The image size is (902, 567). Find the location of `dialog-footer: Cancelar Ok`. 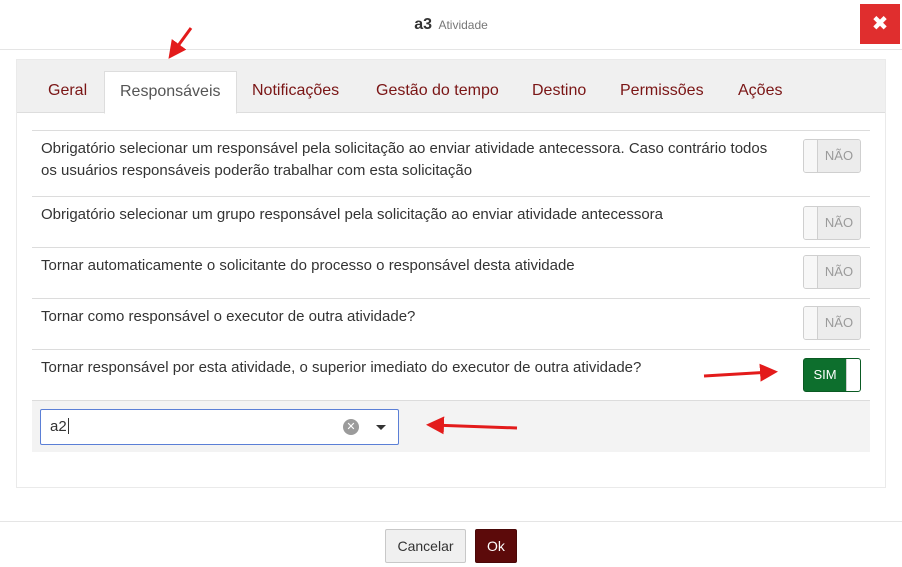

dialog-footer: Cancelar Ok is located at coordinates (451, 544).